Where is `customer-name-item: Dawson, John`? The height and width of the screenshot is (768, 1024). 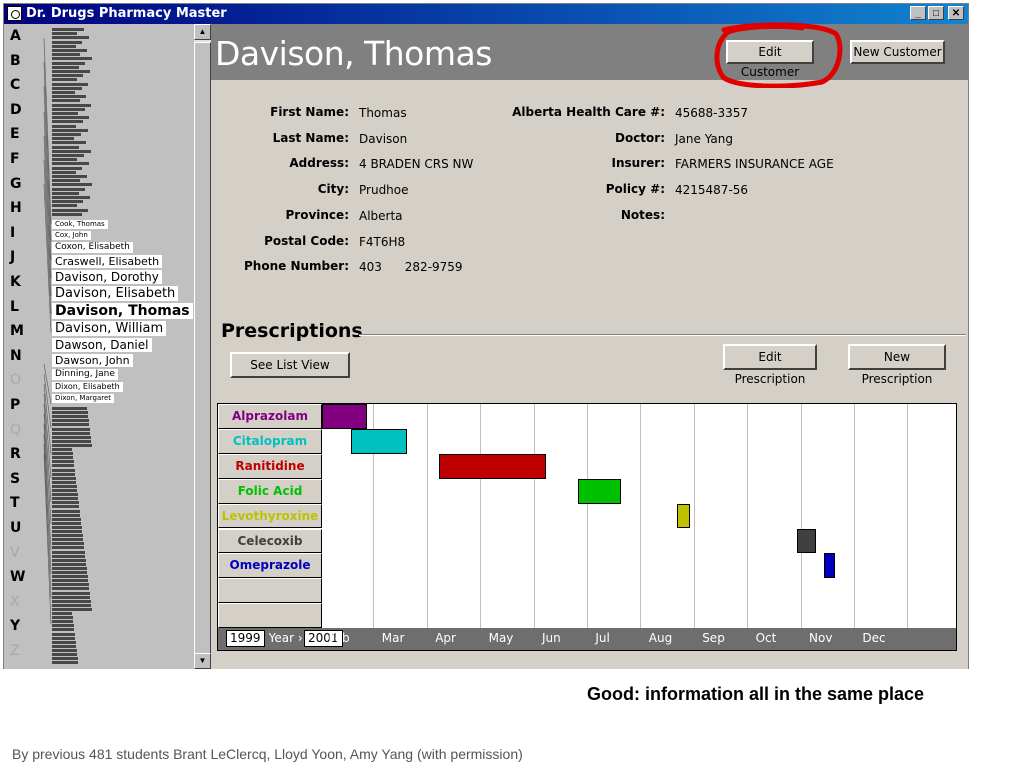
customer-name-item: Dawson, John is located at coordinates (92, 360).